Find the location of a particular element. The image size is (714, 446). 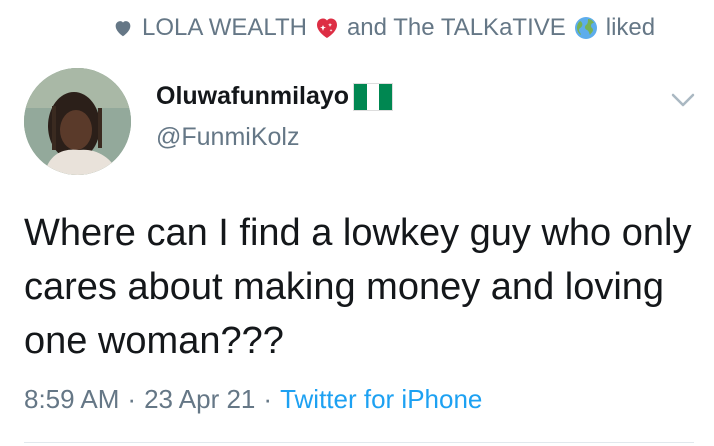

tweet-meta: 8:59 AM · 23 Apr 21 · Twitter for iPhone is located at coordinates (253, 399).